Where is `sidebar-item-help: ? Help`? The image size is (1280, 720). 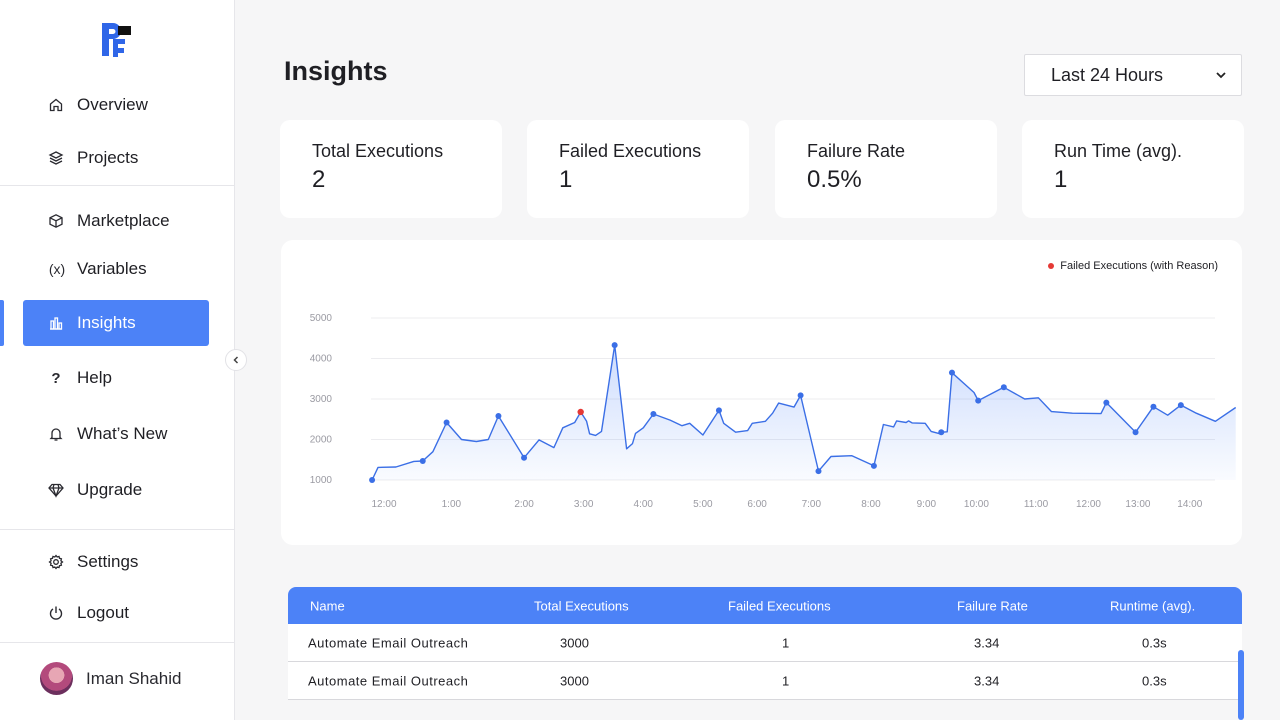
sidebar-item-help: ? Help is located at coordinates (116, 378).